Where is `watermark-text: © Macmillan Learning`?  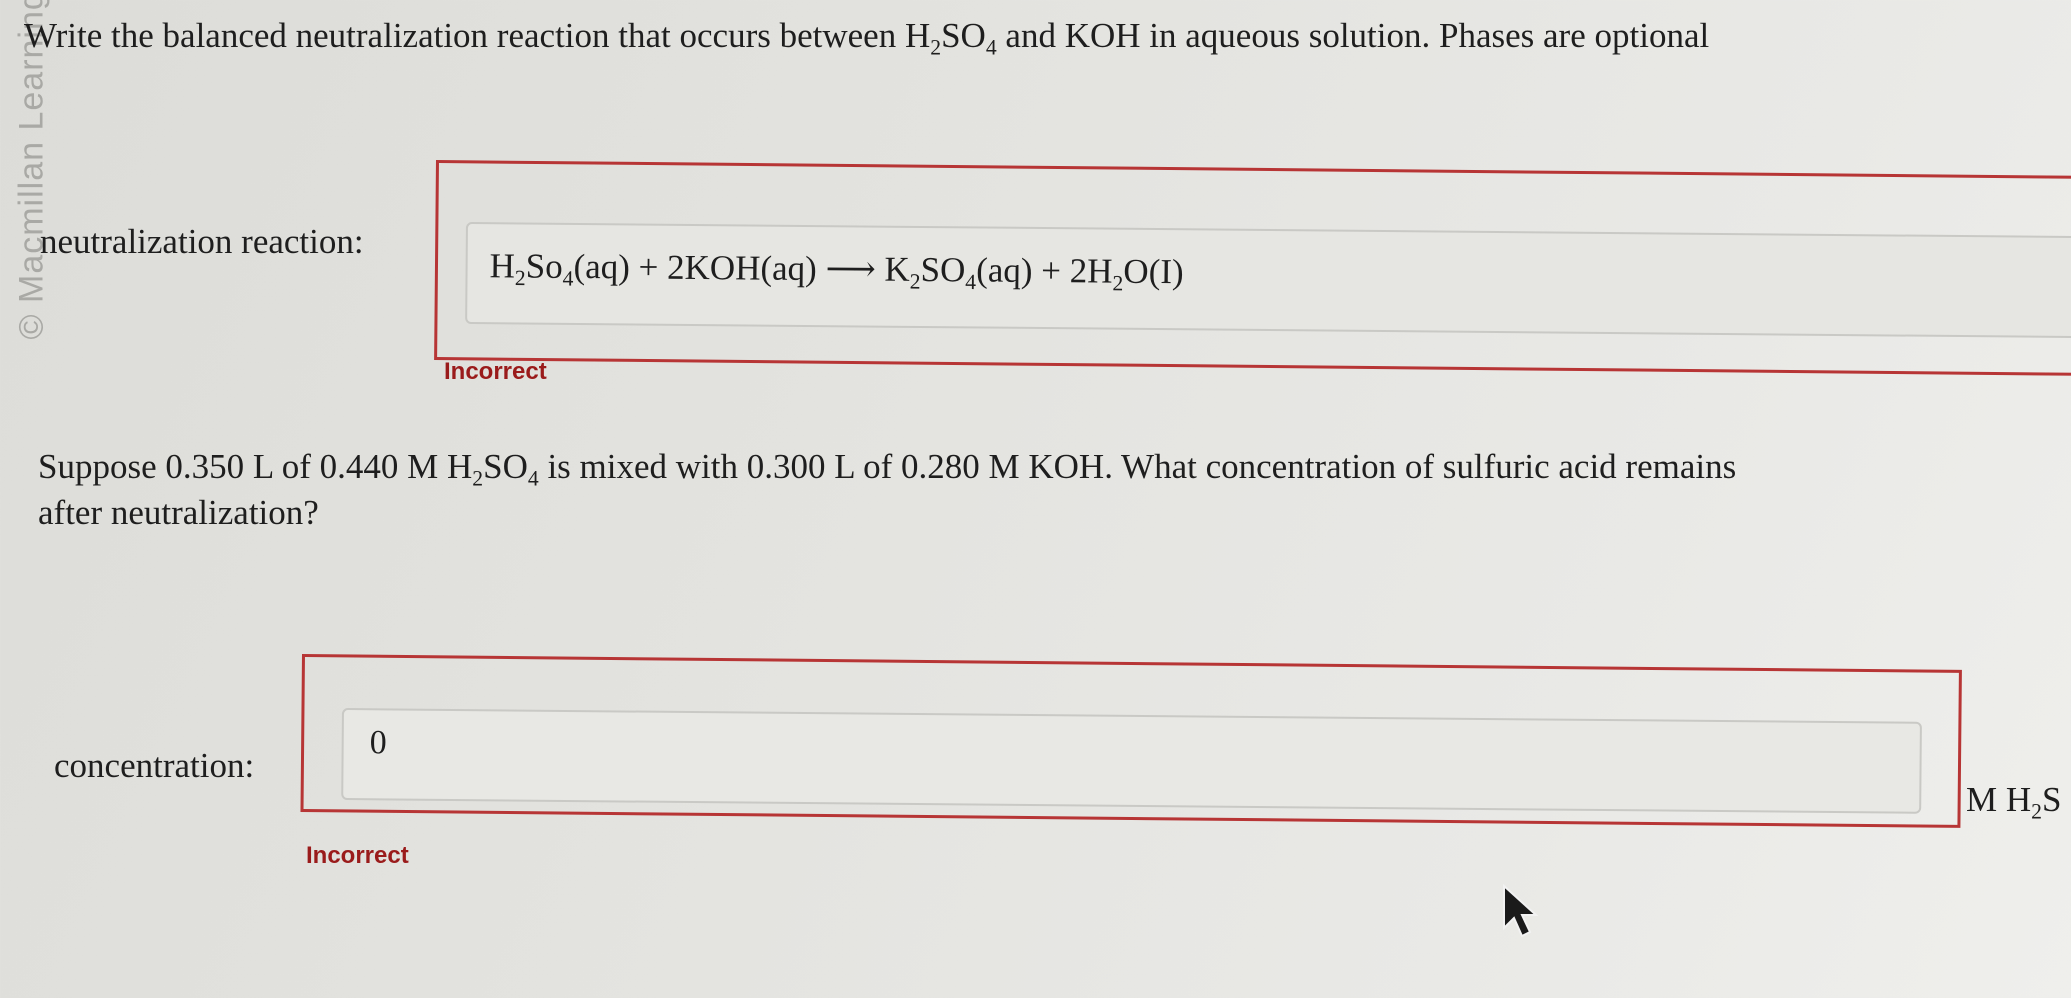 watermark-text: © Macmillan Learning is located at coordinates (31, 170).